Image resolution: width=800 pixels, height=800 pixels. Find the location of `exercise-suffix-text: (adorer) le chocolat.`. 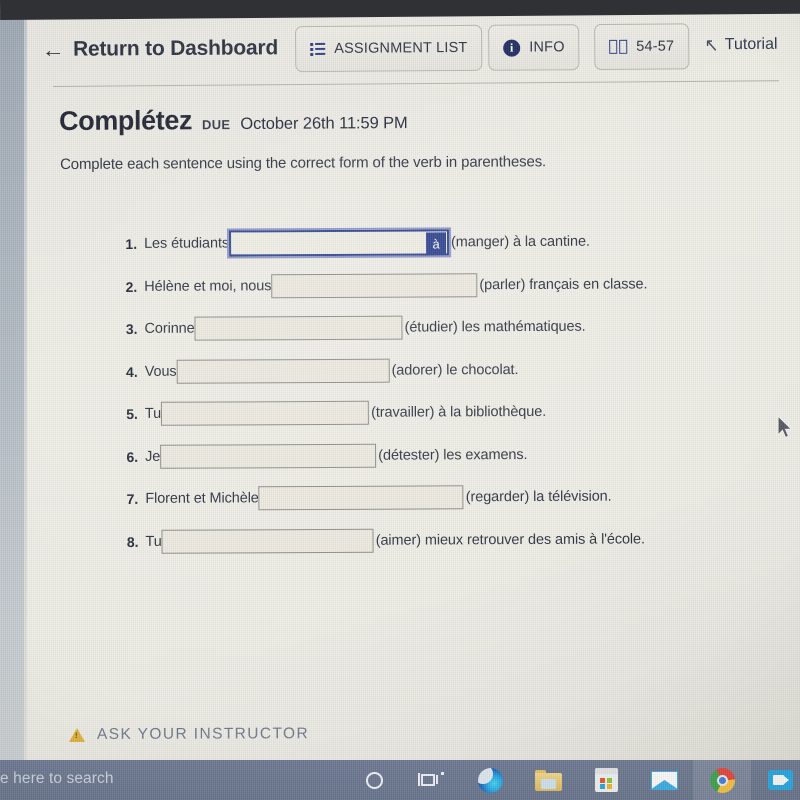

exercise-suffix-text: (adorer) le chocolat. is located at coordinates (455, 370).